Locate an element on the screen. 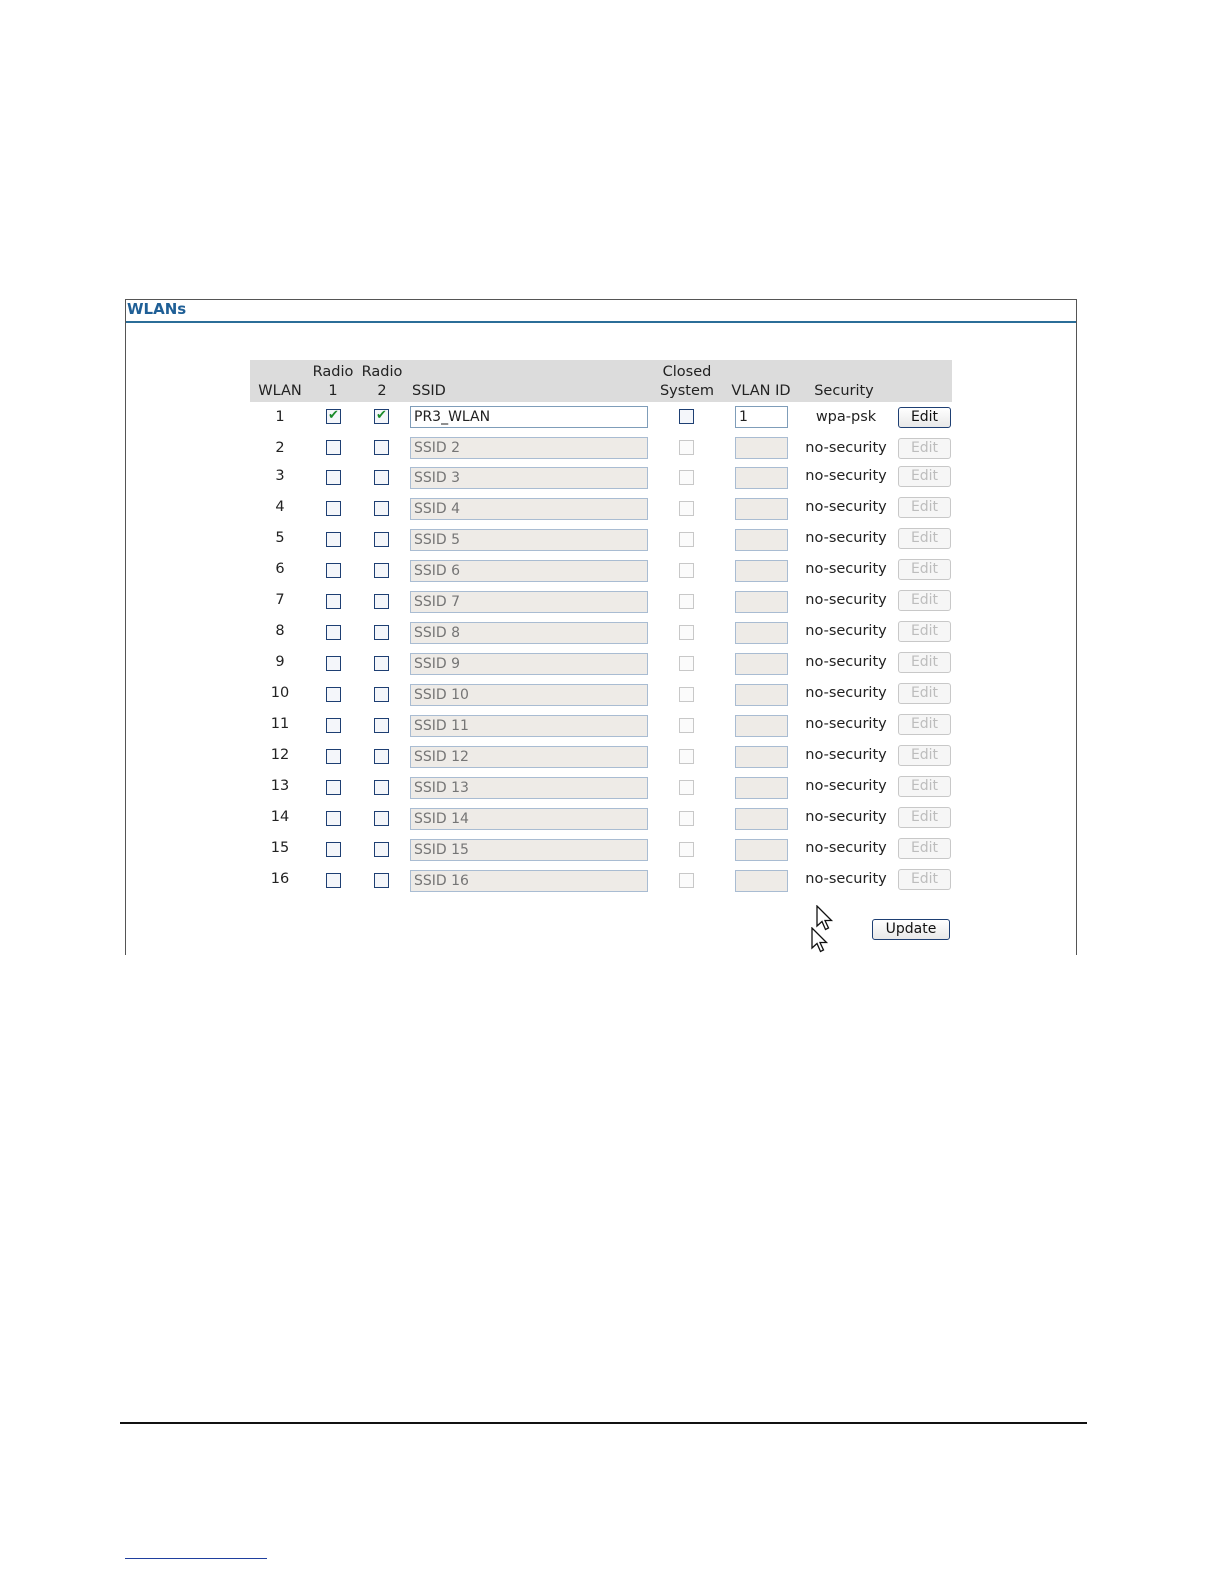 This screenshot has height=1584, width=1224. wlan-number: 14 is located at coordinates (280, 817).